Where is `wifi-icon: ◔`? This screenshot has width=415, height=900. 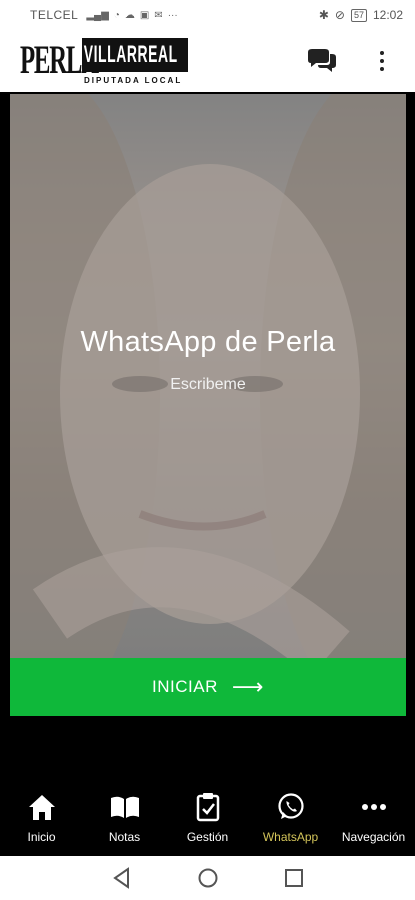
wifi-icon: ◔ is located at coordinates (116, 15).